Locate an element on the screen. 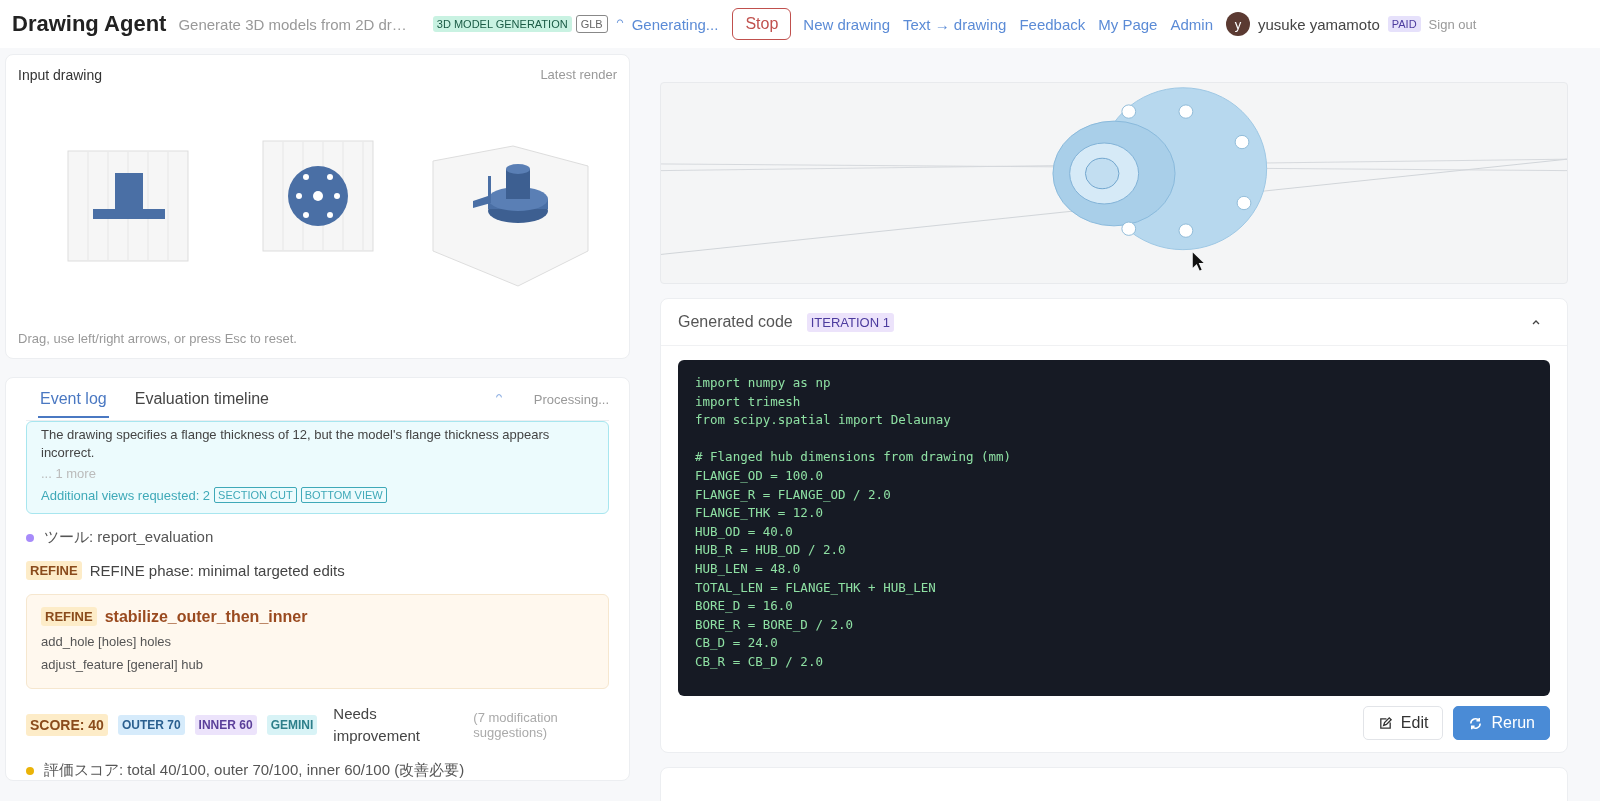 This screenshot has height=801, width=1600. views-requested-text: Additional views requested: 2 is located at coordinates (126, 495).